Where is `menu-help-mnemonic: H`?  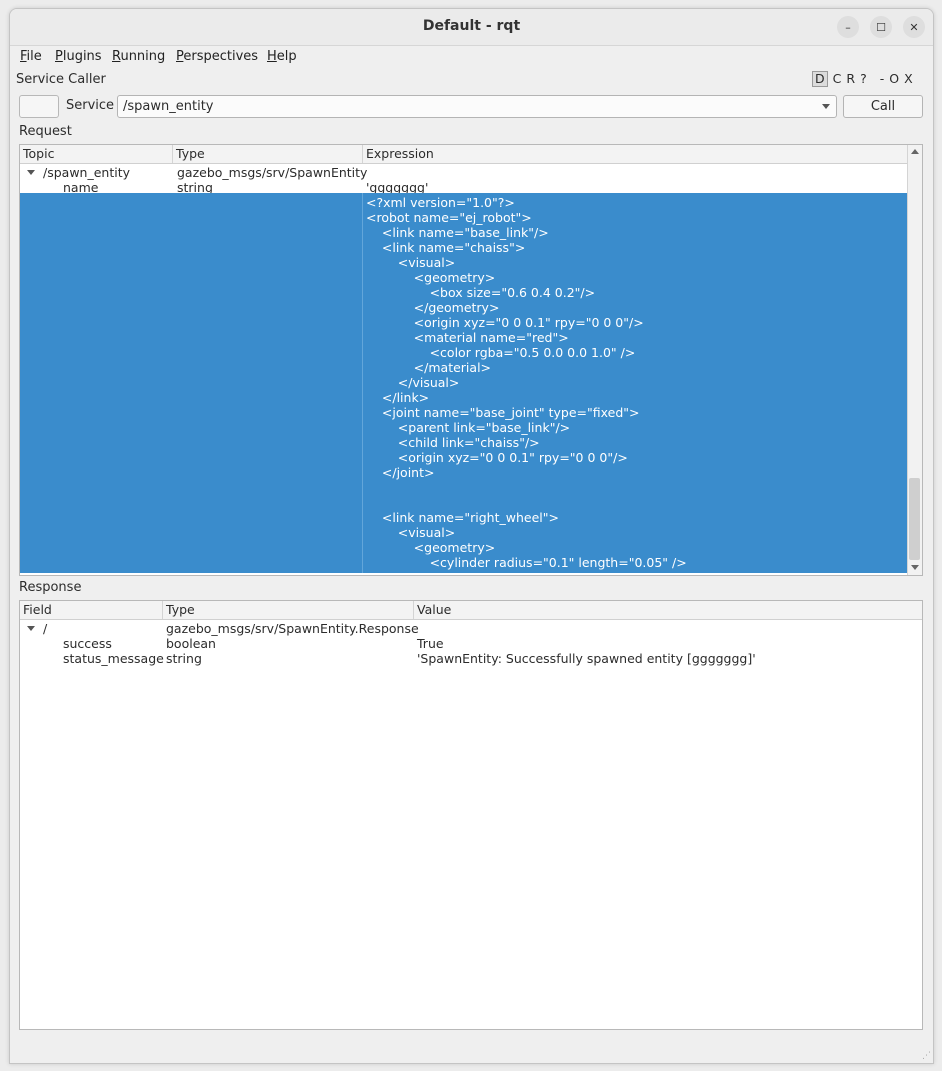
menu-help-mnemonic: H is located at coordinates (272, 56).